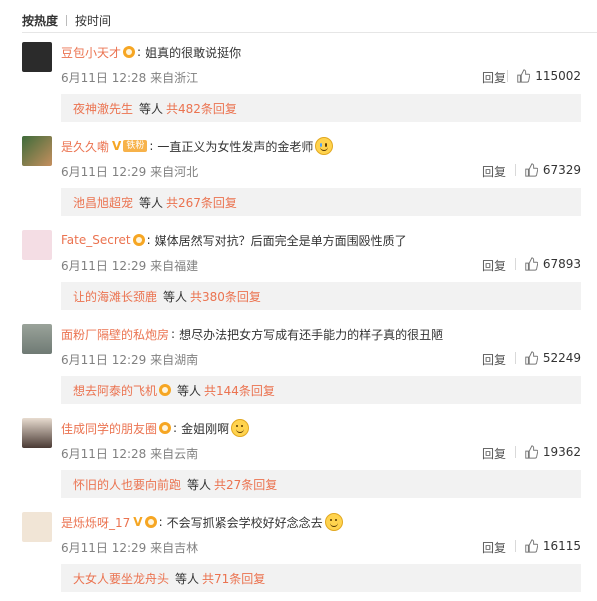 Image resolution: width=597 pixels, height=601 pixels. I want to click on like-button: 19362, so click(547, 452).